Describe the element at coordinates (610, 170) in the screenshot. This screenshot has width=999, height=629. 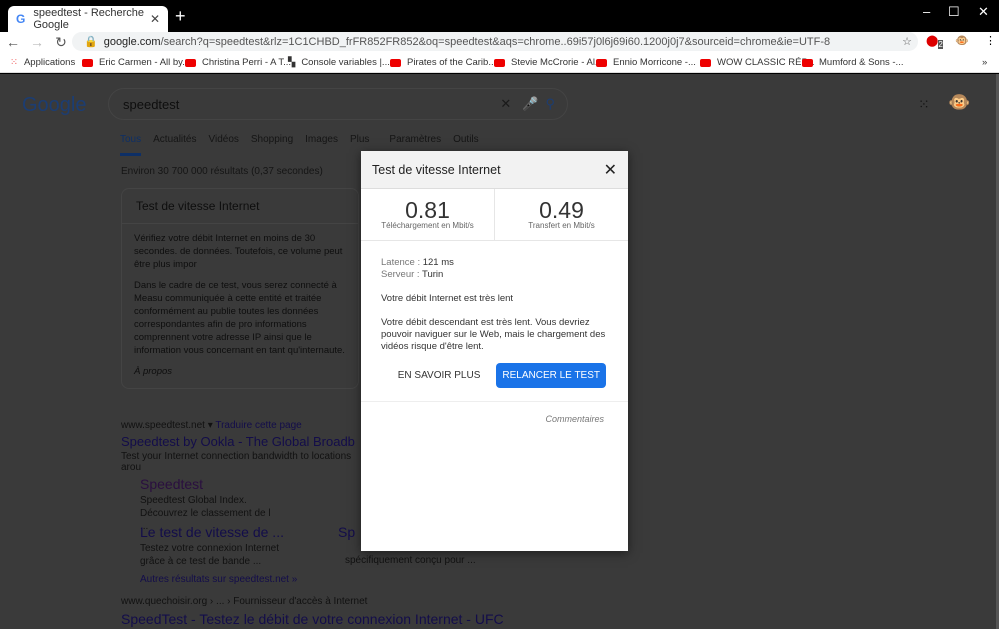
I see `close-icon: ✕` at that location.